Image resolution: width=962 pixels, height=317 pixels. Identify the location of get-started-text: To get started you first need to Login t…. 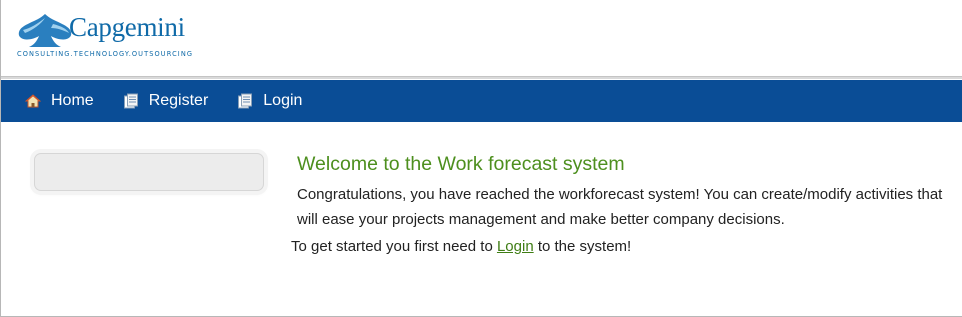
(621, 247).